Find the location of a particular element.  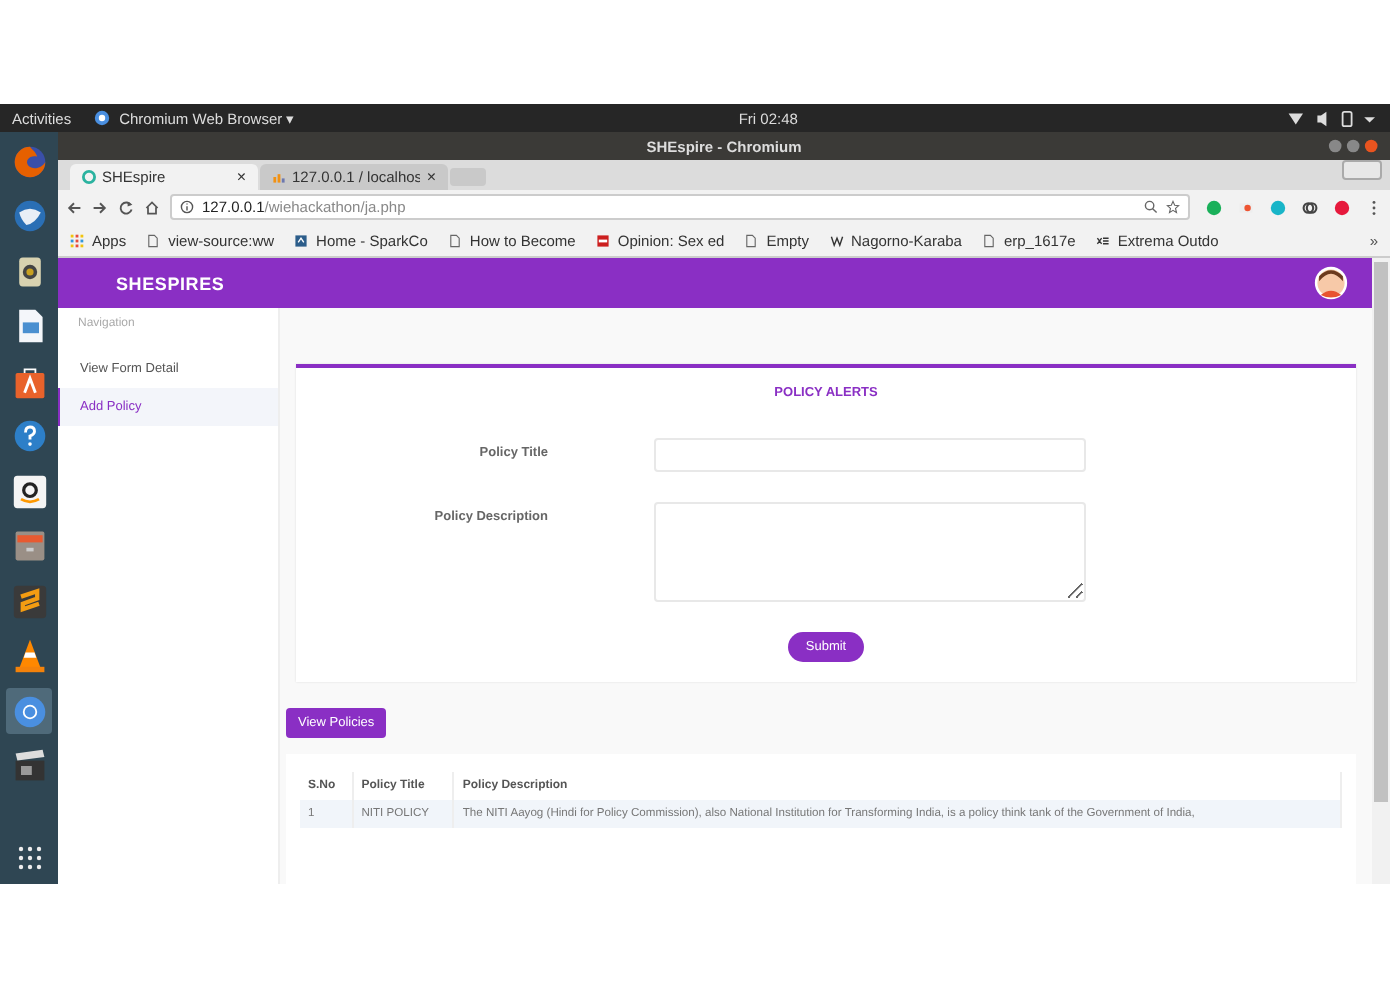

scrollbar is located at coordinates (1381, 571).